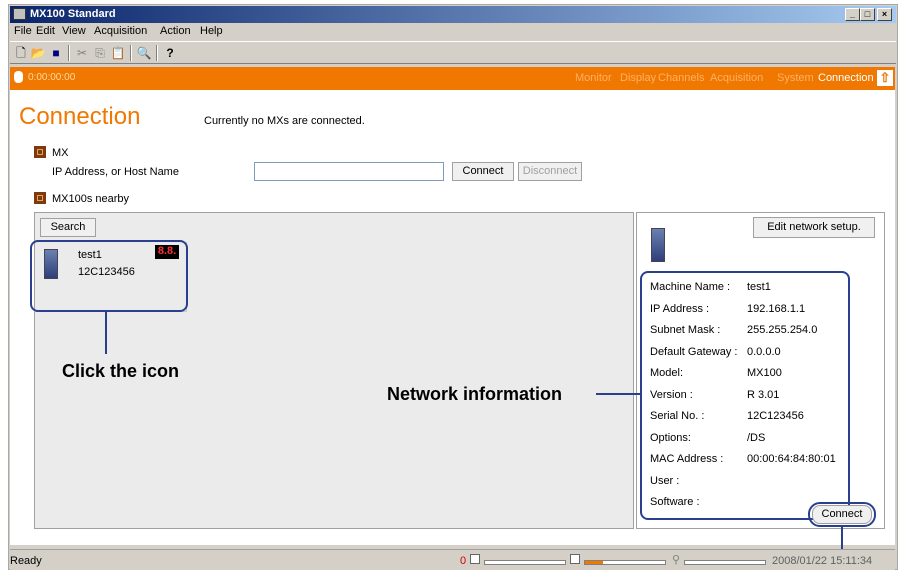  What do you see at coordinates (60, 153) in the screenshot?
I see `mx-section-label: MX` at bounding box center [60, 153].